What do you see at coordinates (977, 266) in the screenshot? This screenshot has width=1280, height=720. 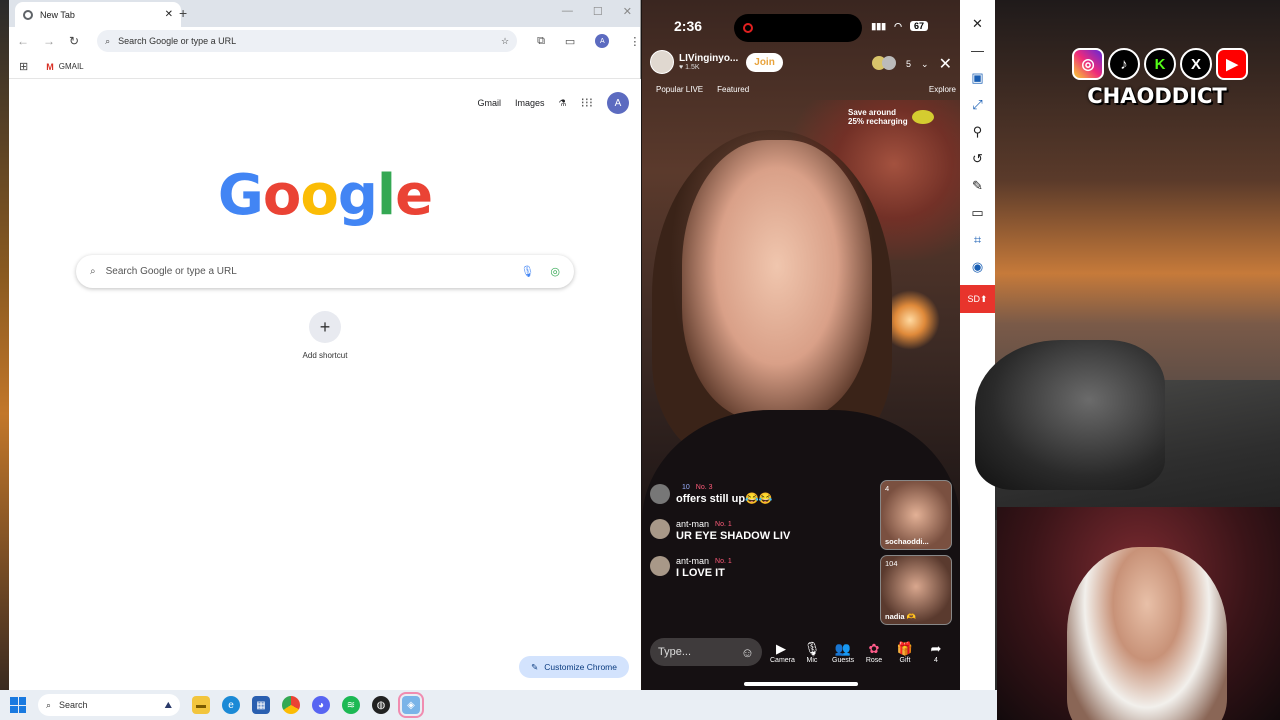 I see `record-icon: ◉` at bounding box center [977, 266].